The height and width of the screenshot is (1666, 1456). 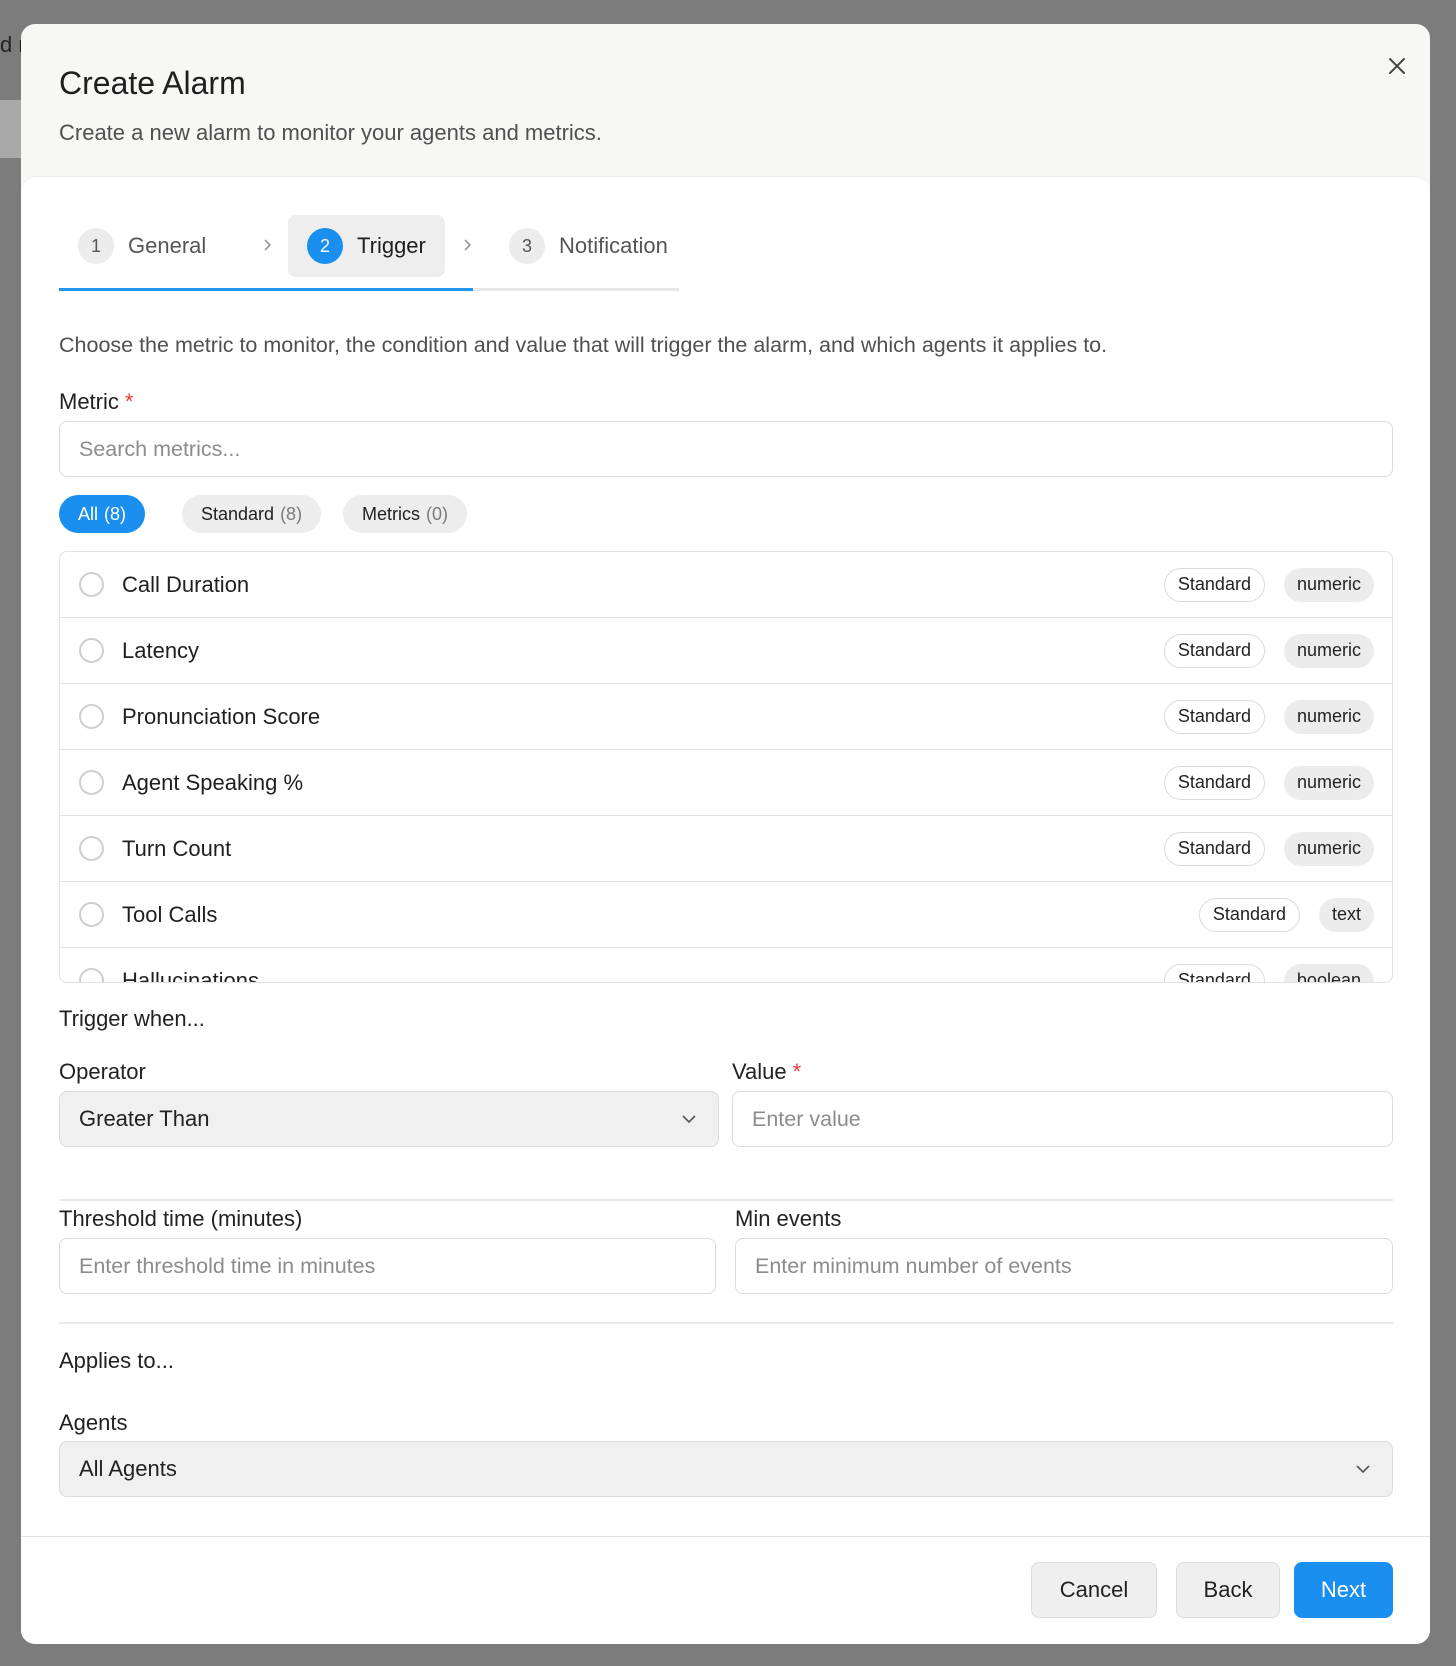 I want to click on next-button: Next, so click(x=1343, y=1590).